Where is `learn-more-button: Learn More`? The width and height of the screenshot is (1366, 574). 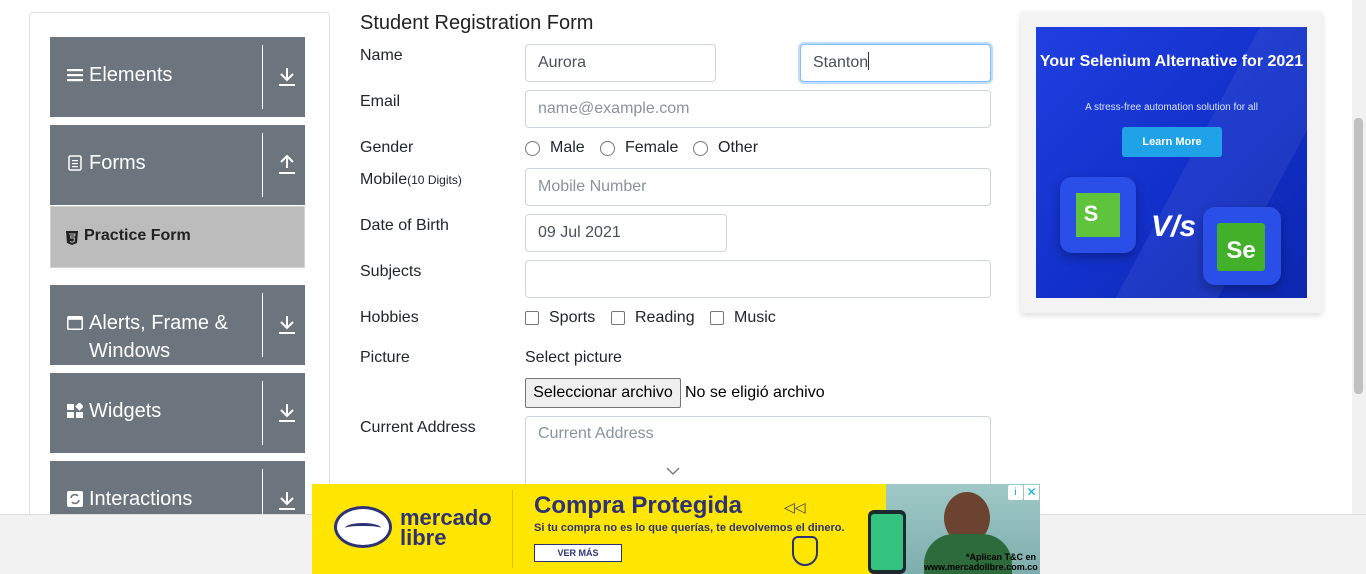 learn-more-button: Learn More is located at coordinates (1172, 142).